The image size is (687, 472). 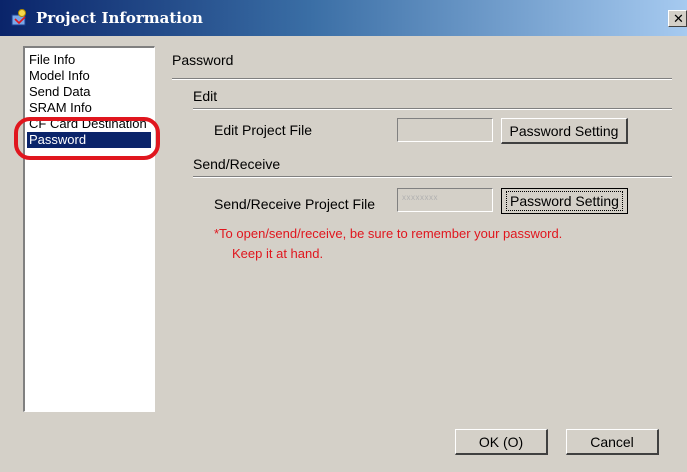 I want to click on sidebar-item-send-data: Send Data, so click(x=89, y=92).